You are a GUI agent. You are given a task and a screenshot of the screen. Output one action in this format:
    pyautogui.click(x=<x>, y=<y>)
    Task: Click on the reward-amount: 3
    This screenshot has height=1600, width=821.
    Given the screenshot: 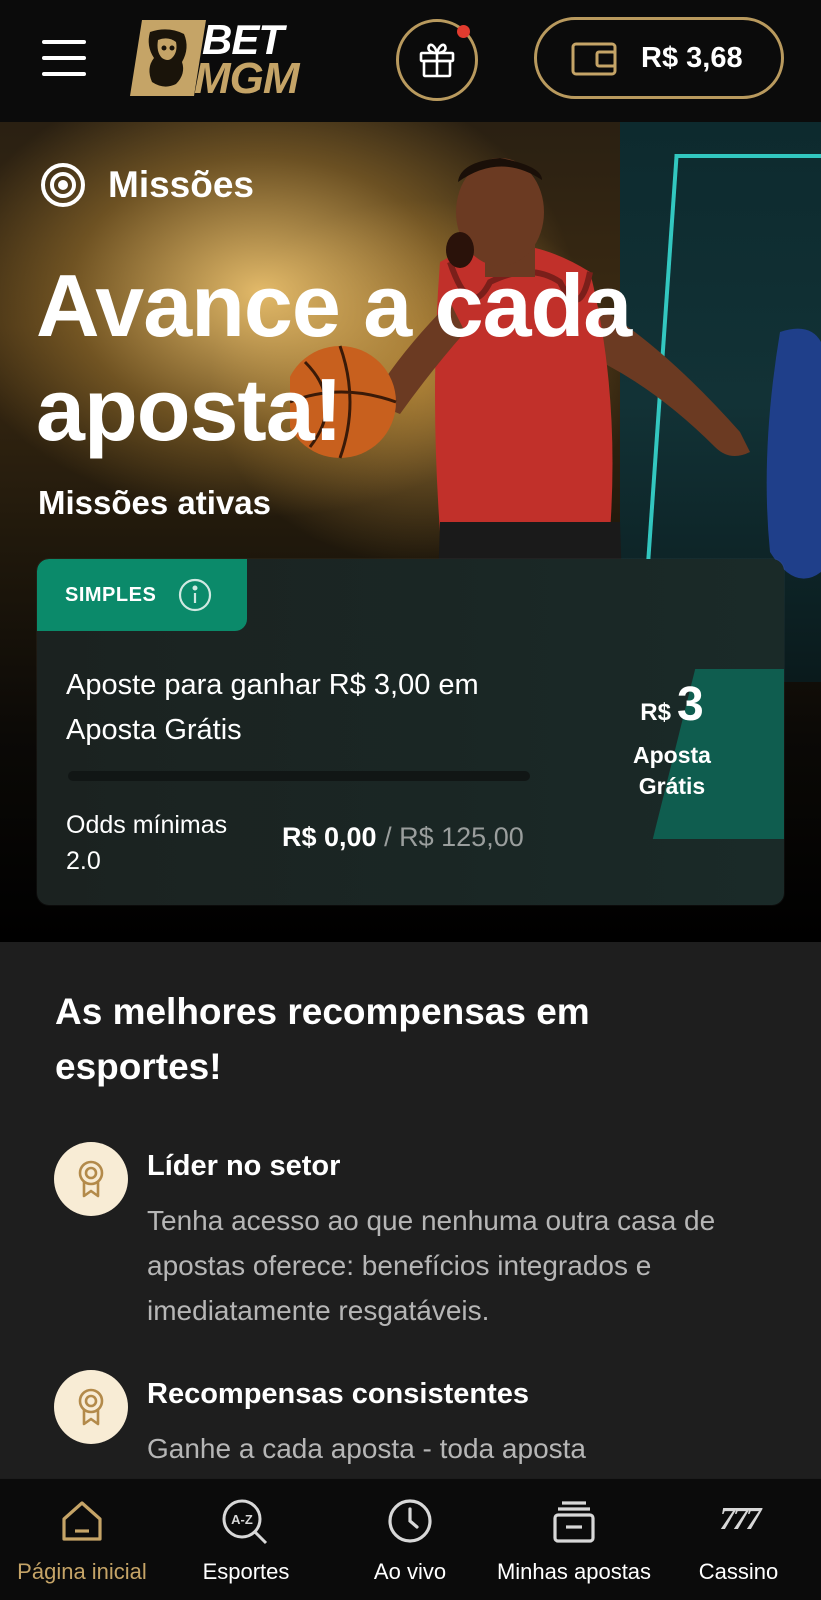 What is the action you would take?
    pyautogui.click(x=690, y=704)
    